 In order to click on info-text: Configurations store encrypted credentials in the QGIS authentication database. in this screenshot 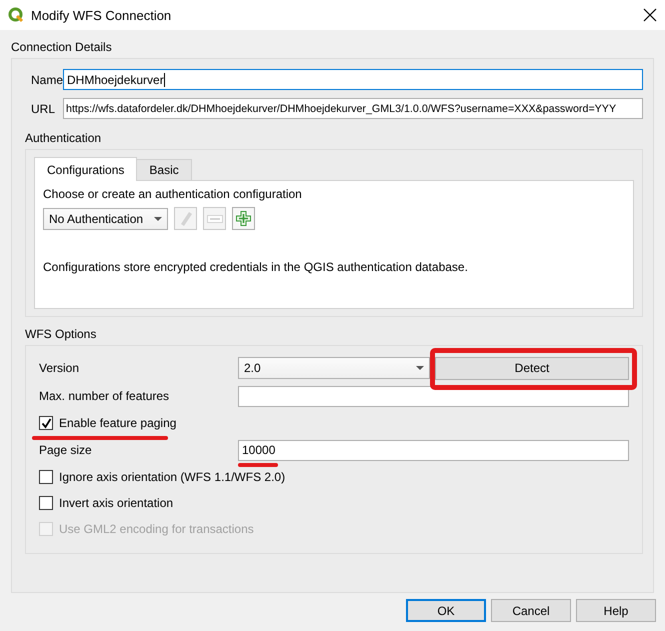, I will do `click(256, 267)`.